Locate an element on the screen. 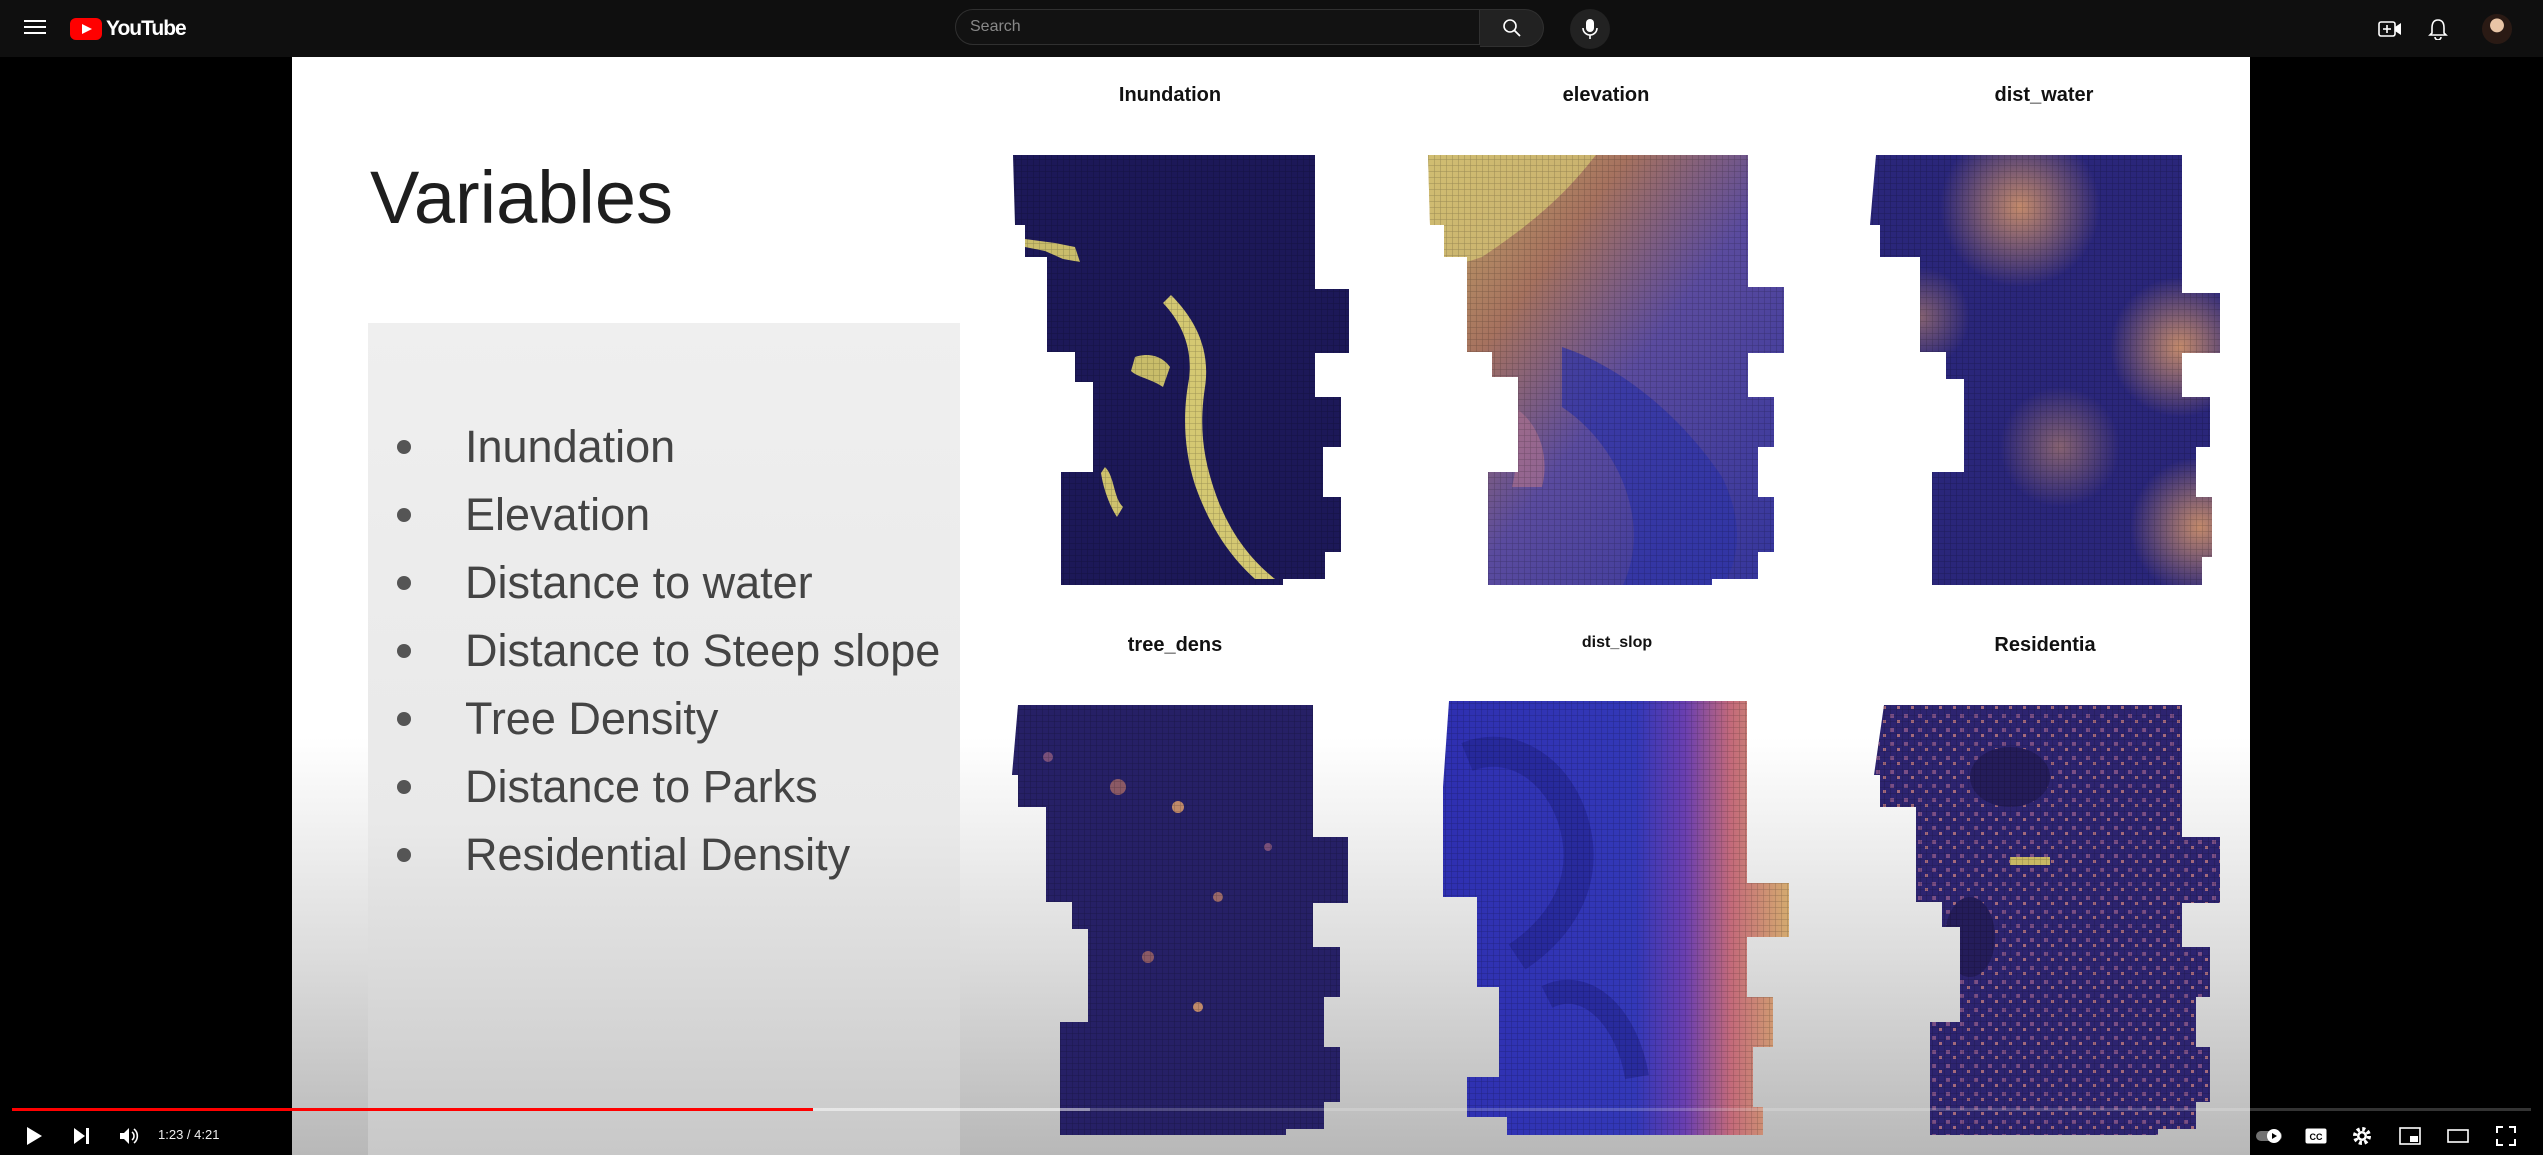 This screenshot has height=1155, width=2543. avatar is located at coordinates (2497, 29).